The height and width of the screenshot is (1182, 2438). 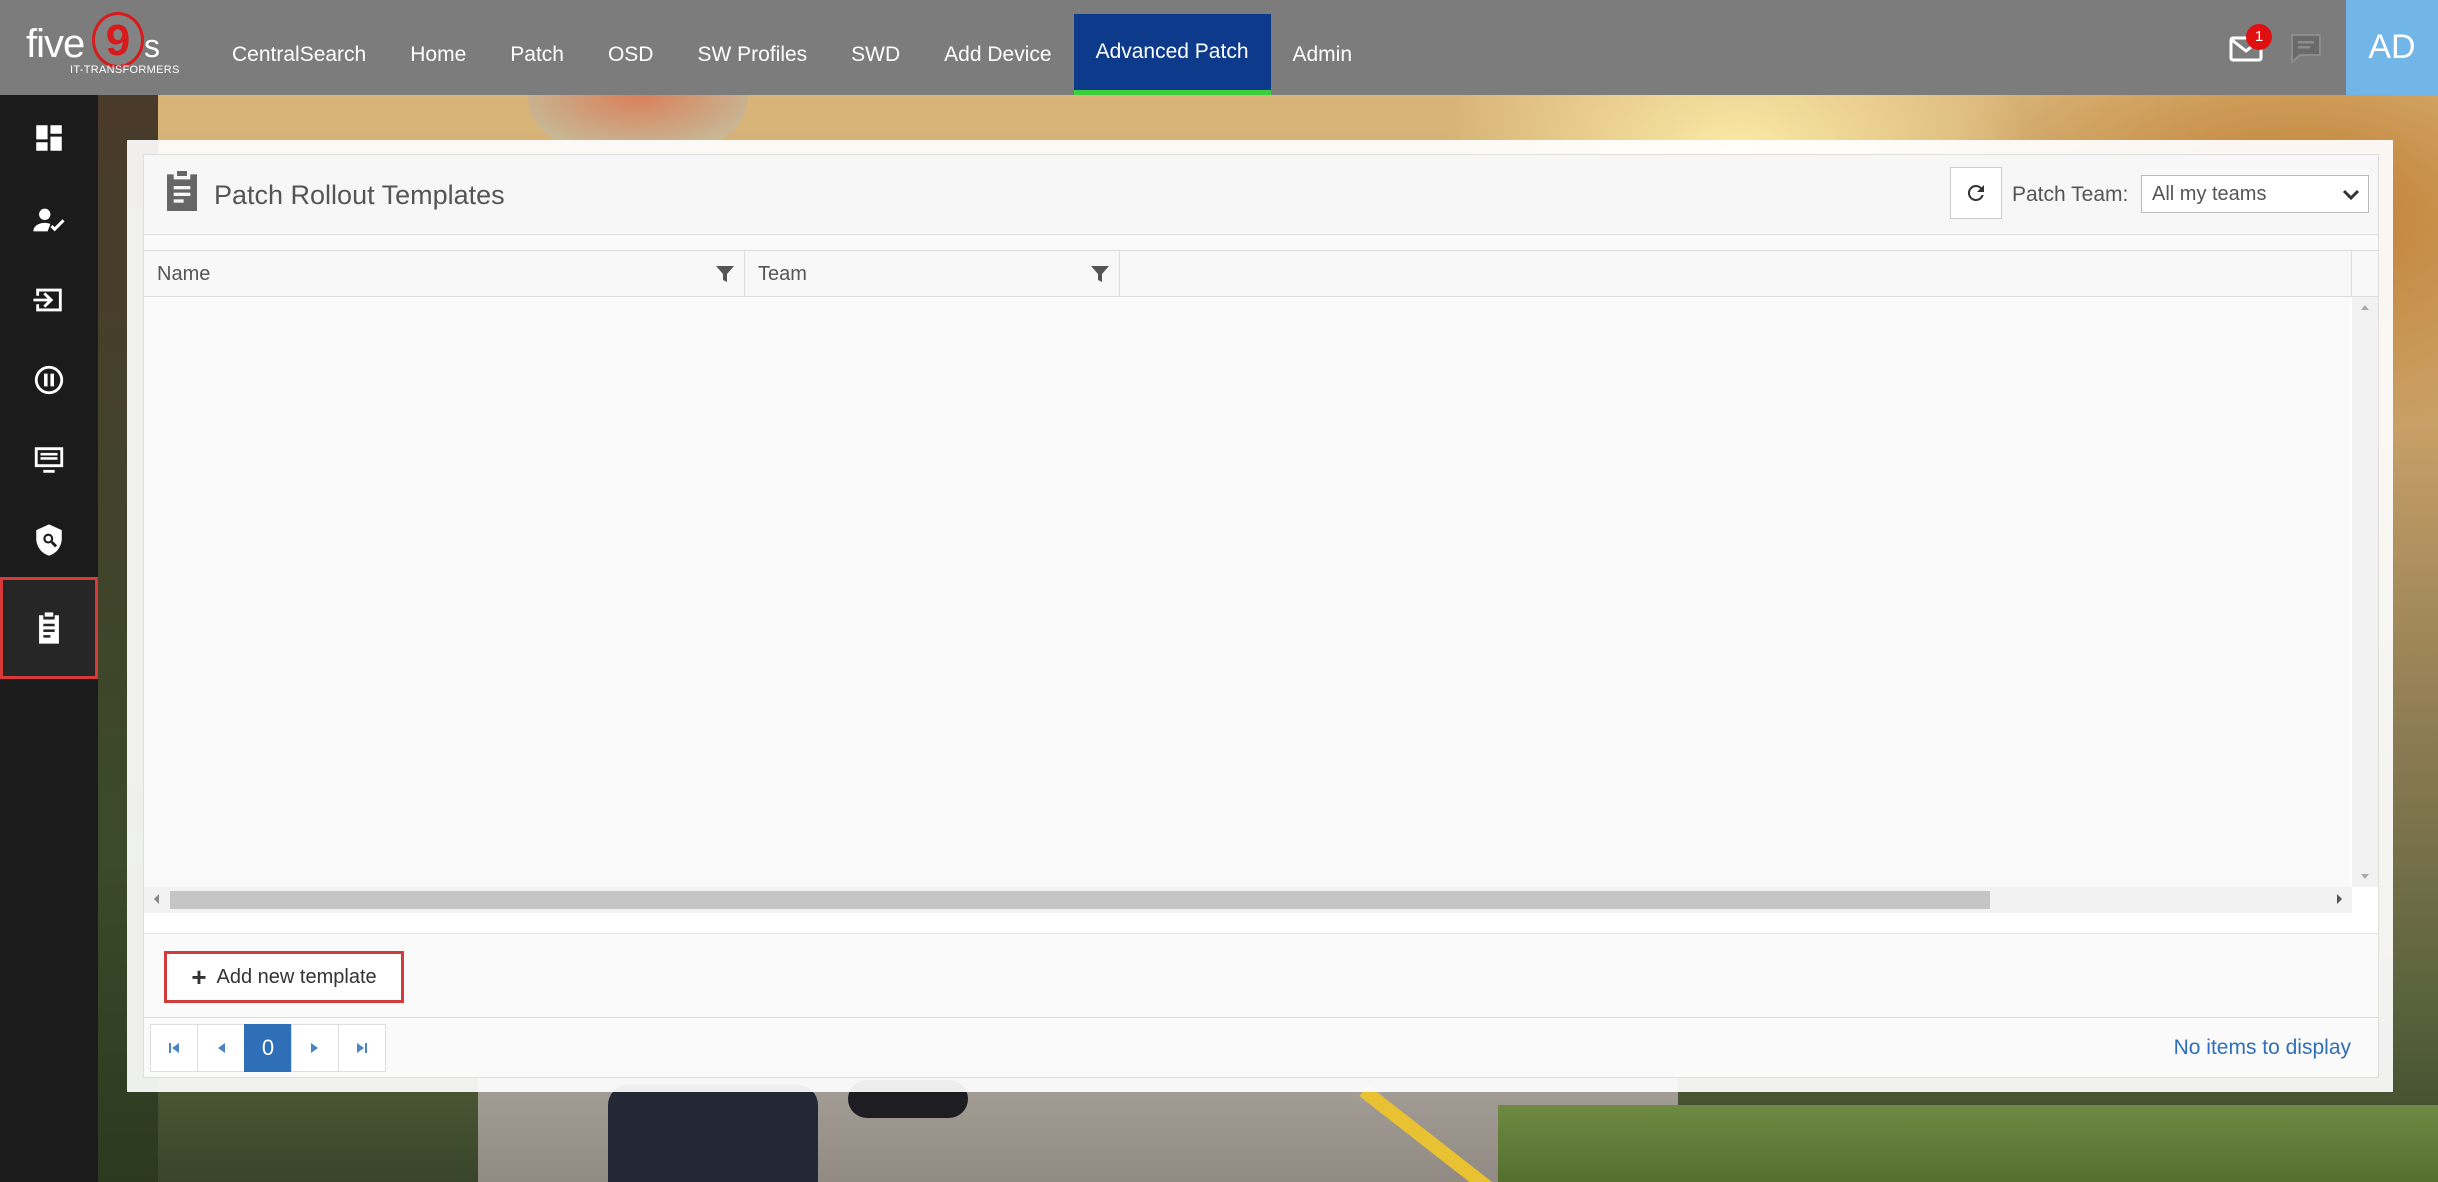 What do you see at coordinates (268, 1048) in the screenshot?
I see `current-page: 0` at bounding box center [268, 1048].